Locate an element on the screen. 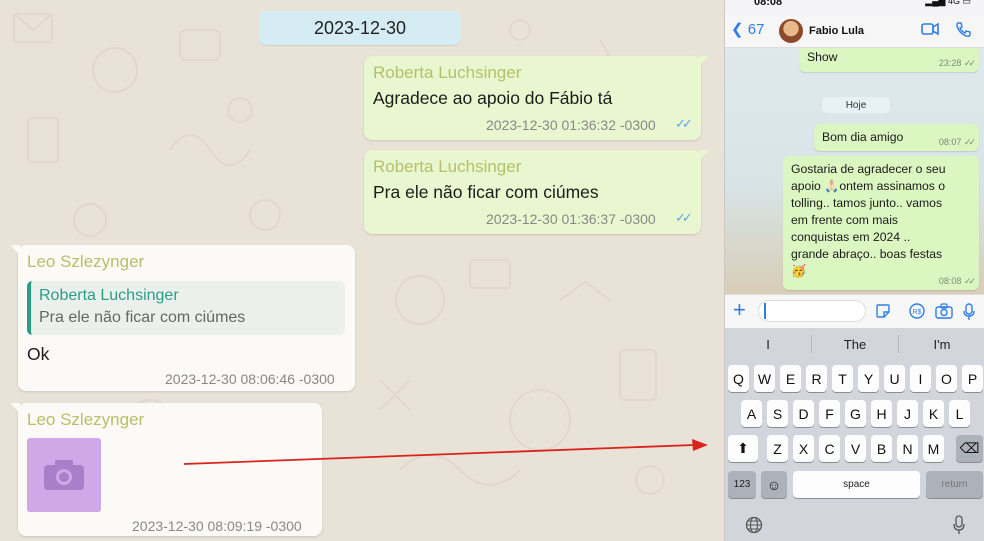 The height and width of the screenshot is (541, 984). suggestion-bar: I The I'm is located at coordinates (854, 344).